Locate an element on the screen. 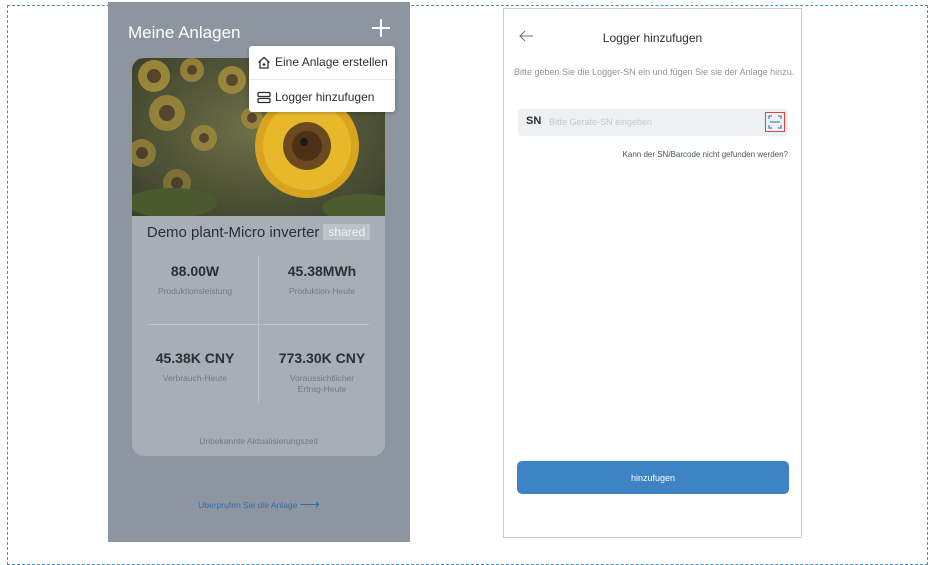  stat-consumption-today: 45.38K CNY Verbrauch-Heute is located at coordinates (195, 367).